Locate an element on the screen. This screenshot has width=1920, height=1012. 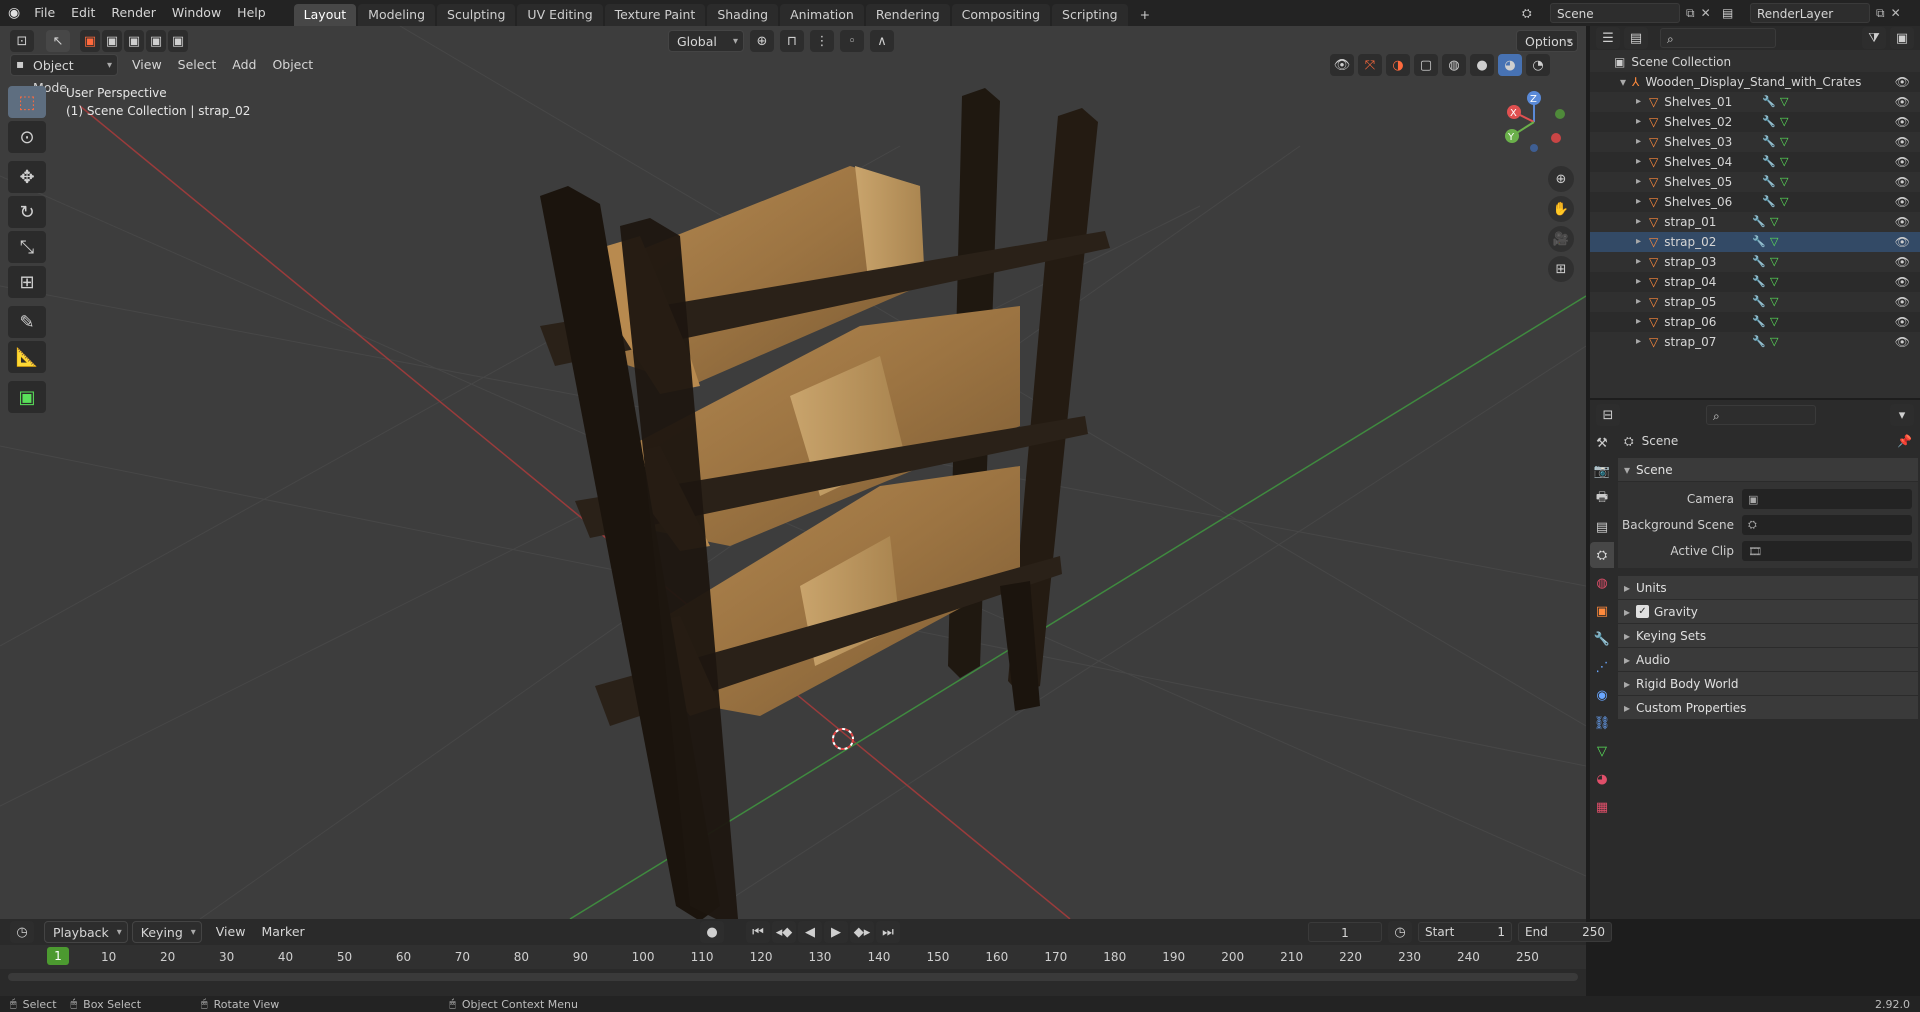
particles-tab-icon: ⋰ is located at coordinates (1602, 667).